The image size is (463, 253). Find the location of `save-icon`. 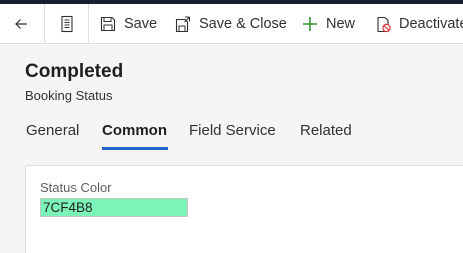

save-icon is located at coordinates (108, 24).